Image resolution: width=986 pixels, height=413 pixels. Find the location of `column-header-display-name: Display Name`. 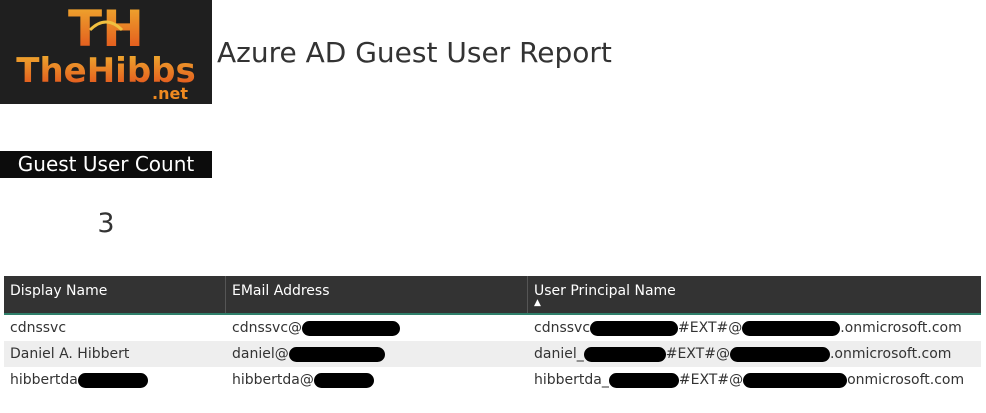

column-header-display-name: Display Name is located at coordinates (115, 294).